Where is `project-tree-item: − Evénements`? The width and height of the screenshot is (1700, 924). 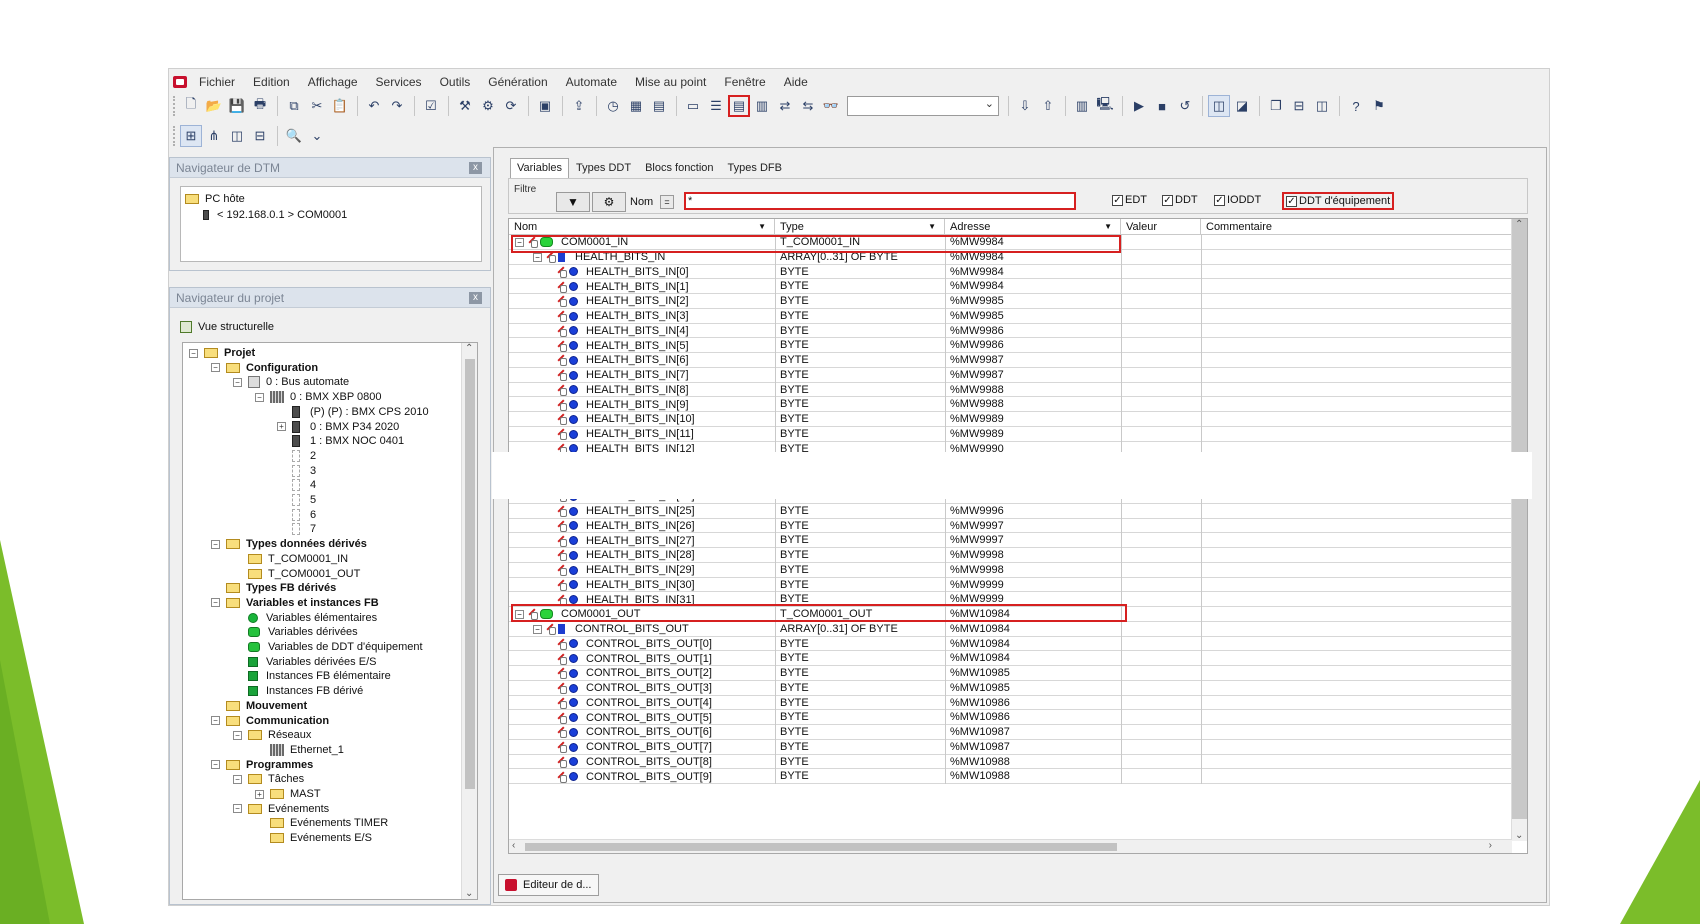 project-tree-item: − Evénements is located at coordinates (281, 809).